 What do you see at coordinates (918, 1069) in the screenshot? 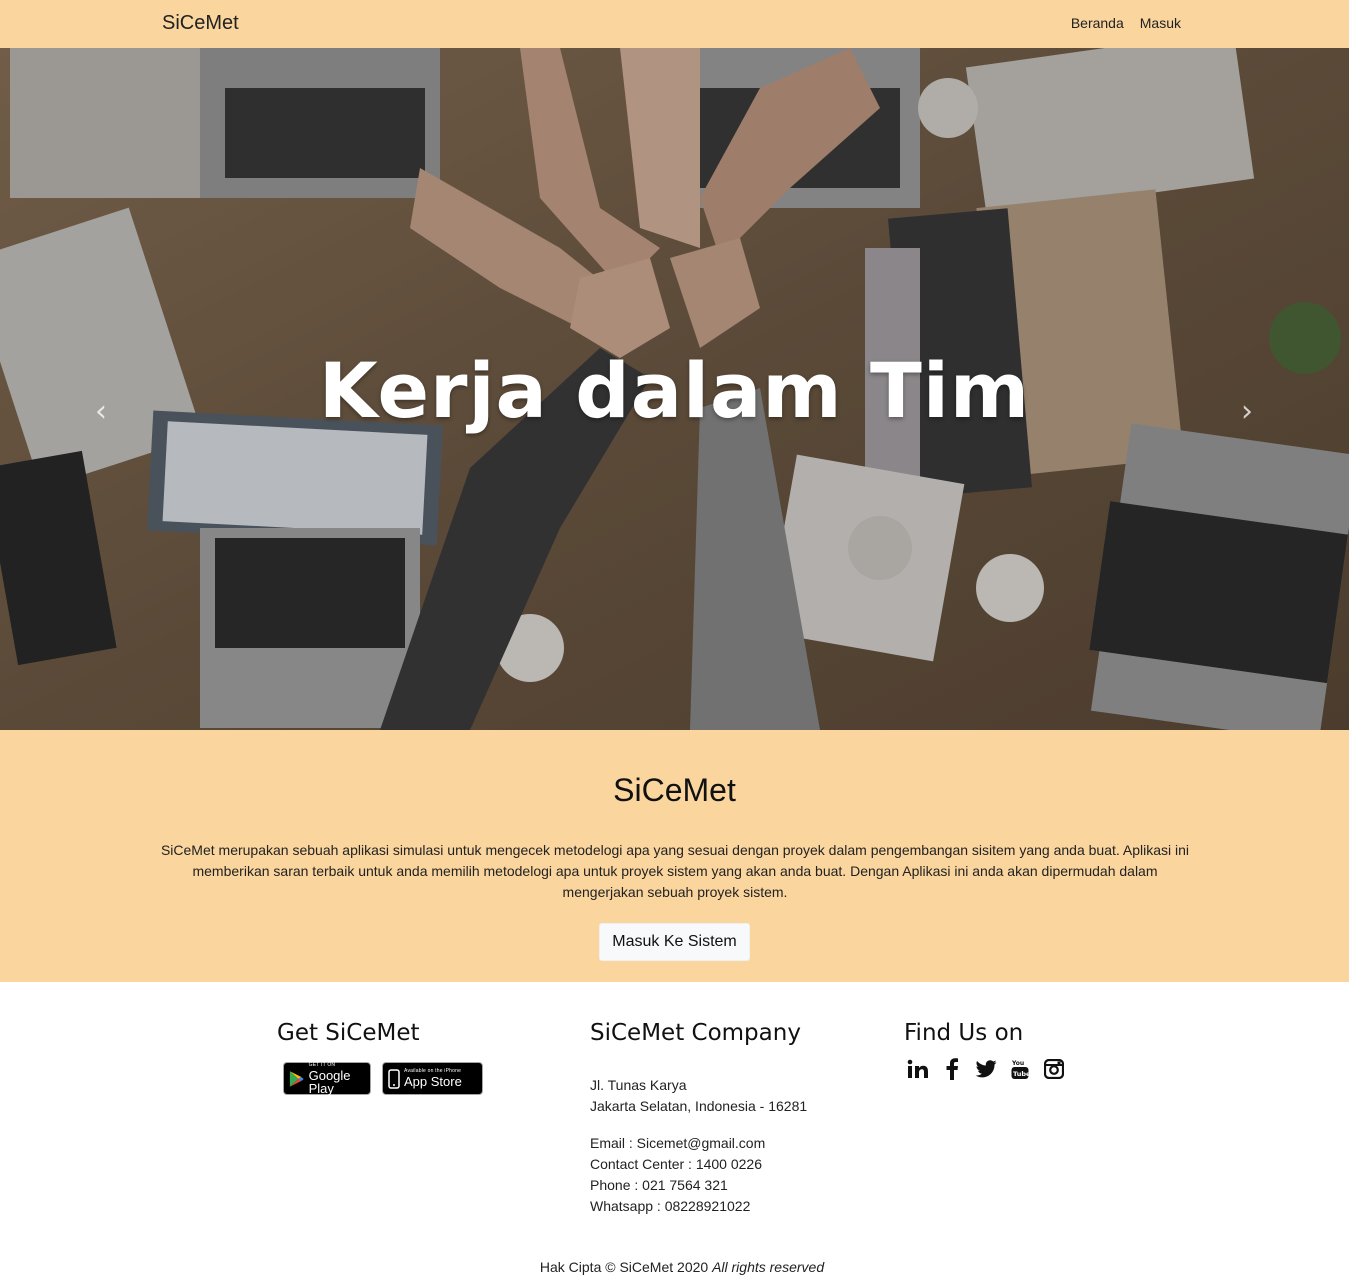
I see `linkedin-icon` at bounding box center [918, 1069].